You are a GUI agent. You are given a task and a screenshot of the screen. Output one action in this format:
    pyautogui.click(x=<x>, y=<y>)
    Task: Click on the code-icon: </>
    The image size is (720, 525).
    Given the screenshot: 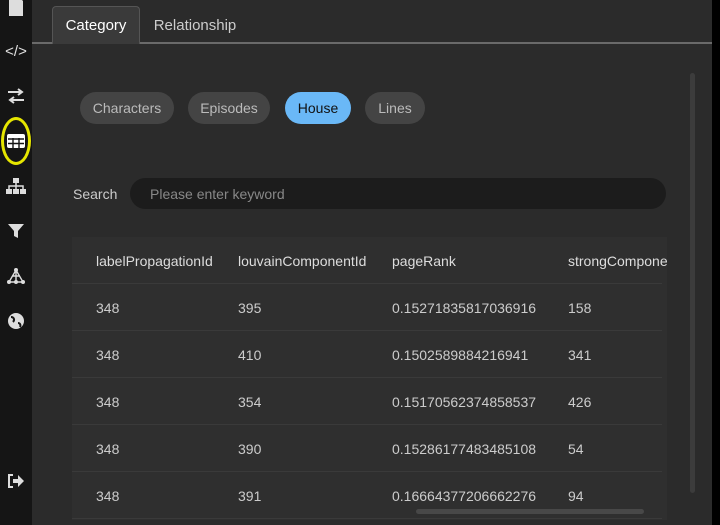 What is the action you would take?
    pyautogui.click(x=16, y=51)
    